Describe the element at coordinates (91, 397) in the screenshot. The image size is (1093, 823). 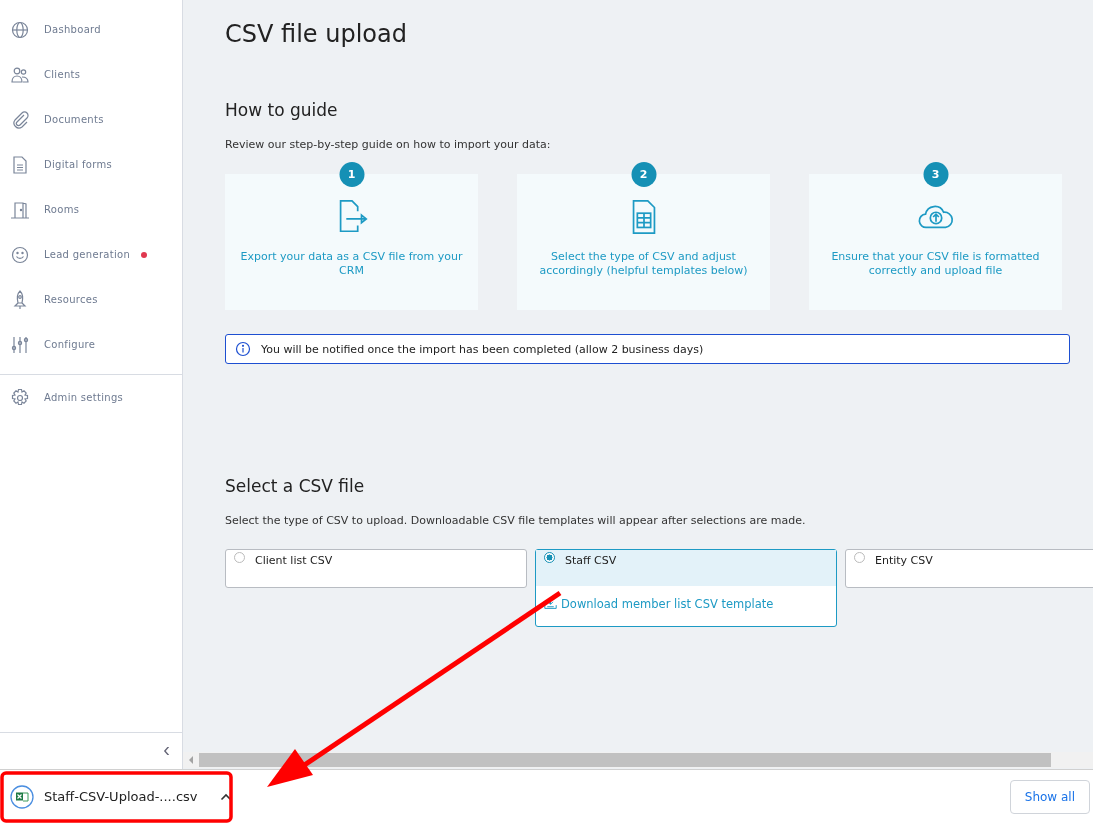
I see `nav-item: Admin settings` at that location.